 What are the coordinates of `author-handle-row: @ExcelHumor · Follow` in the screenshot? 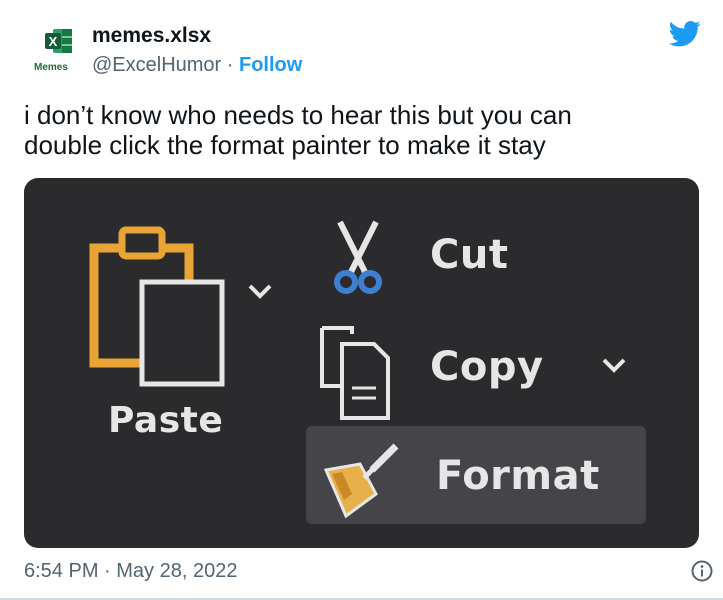 It's located at (197, 65).